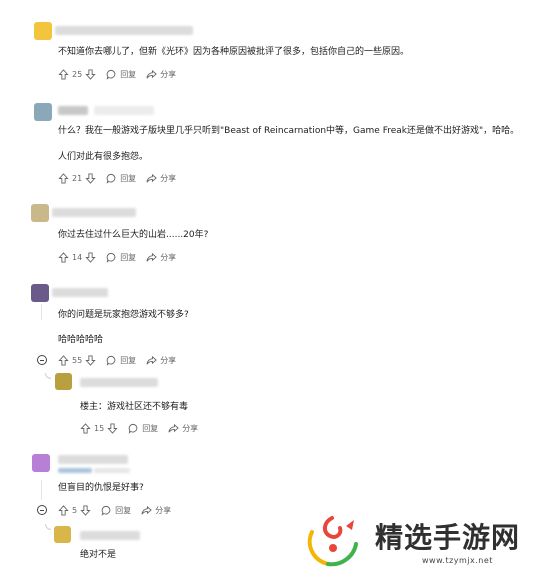 Image resolution: width=550 pixels, height=572 pixels. I want to click on comment-text: 哈哈哈哈哈, so click(81, 340).